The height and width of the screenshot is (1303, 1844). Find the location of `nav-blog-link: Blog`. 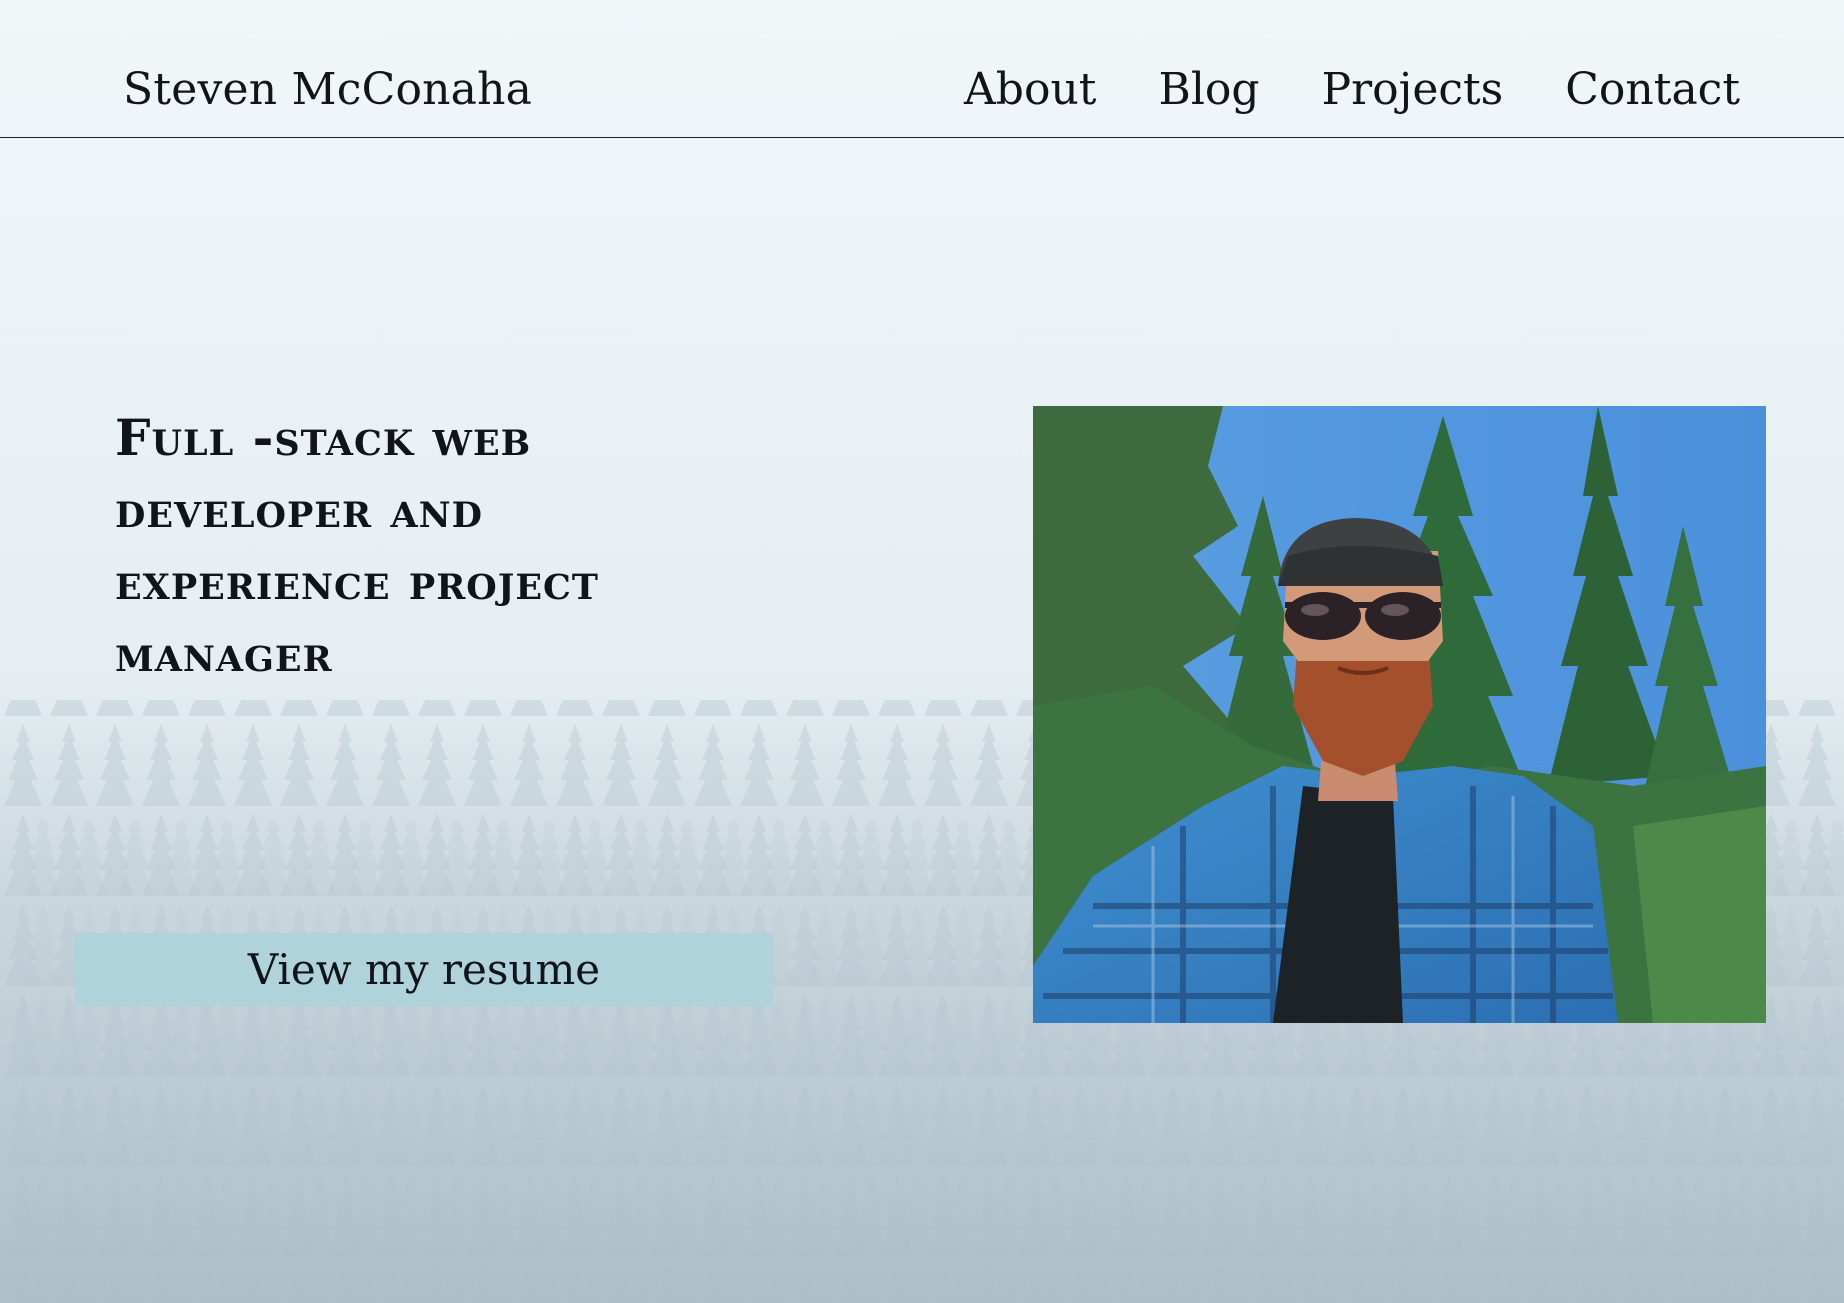

nav-blog-link: Blog is located at coordinates (1208, 89).